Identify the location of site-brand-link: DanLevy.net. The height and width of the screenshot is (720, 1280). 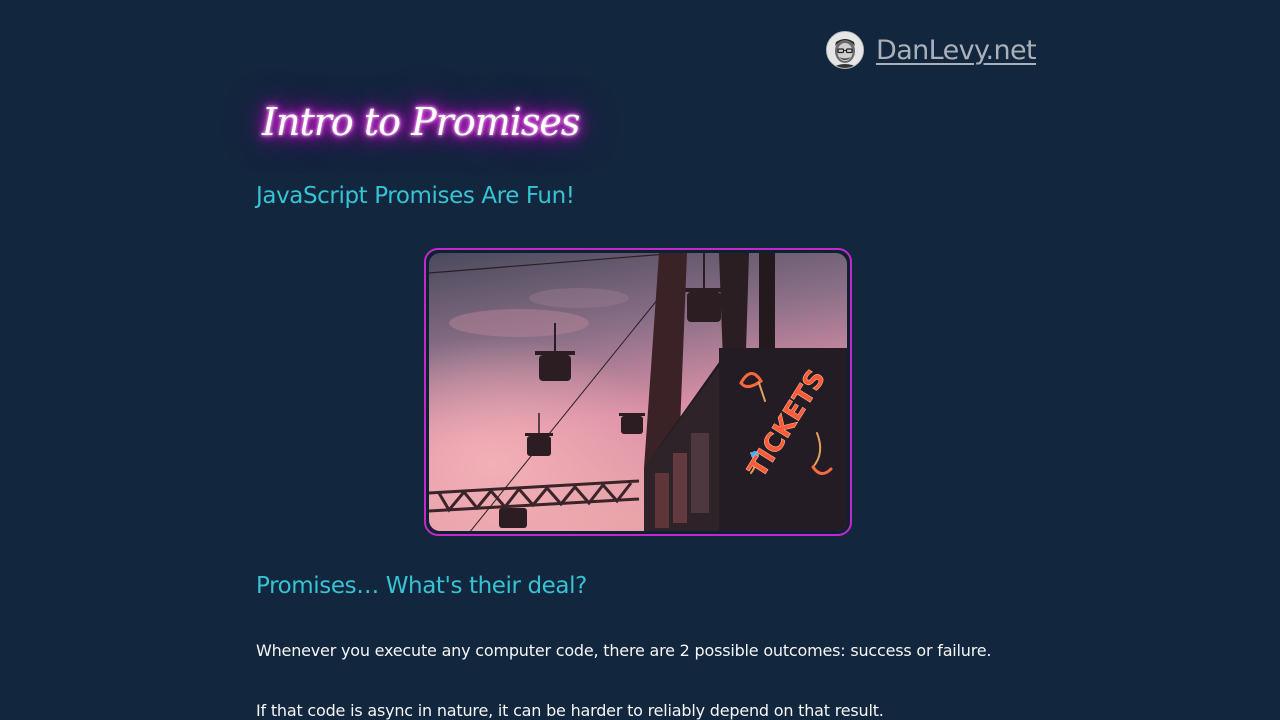
(931, 50).